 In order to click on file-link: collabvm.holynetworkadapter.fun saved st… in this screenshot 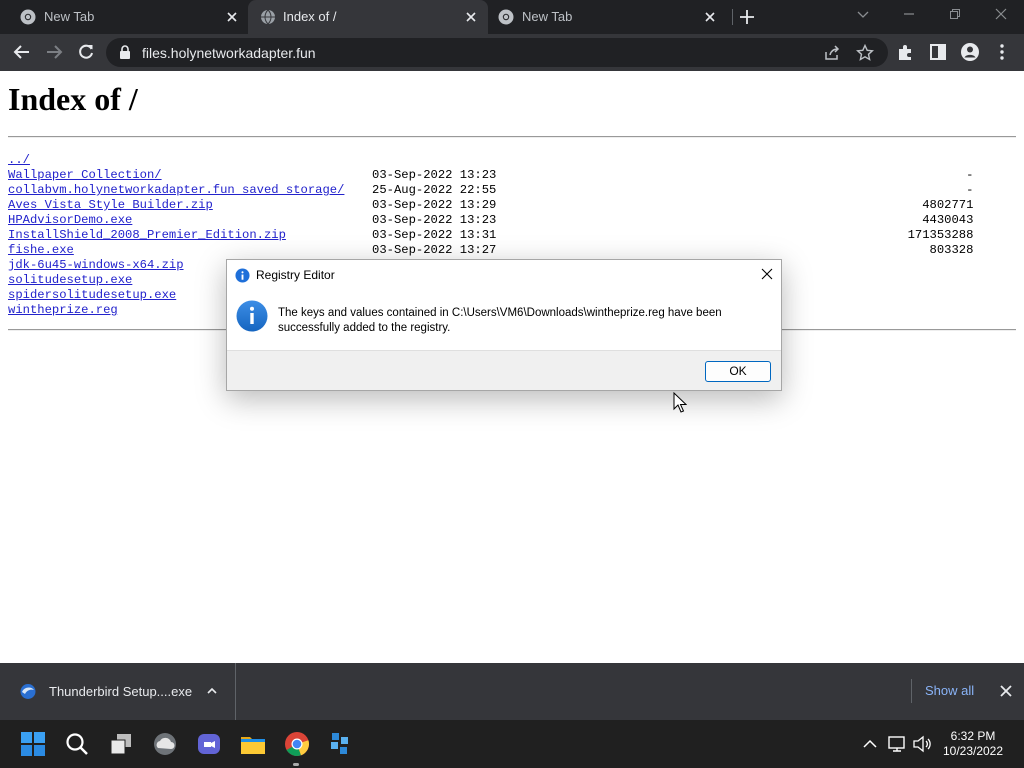, I will do `click(176, 190)`.